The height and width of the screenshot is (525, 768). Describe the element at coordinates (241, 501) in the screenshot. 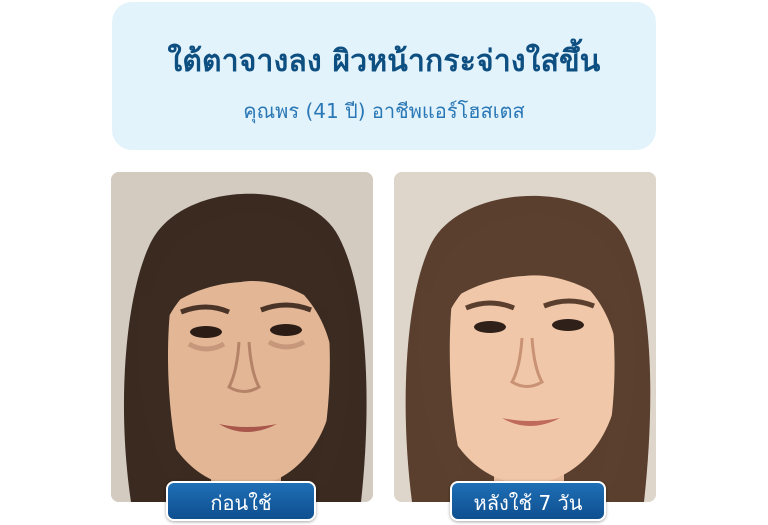

I see `before-label: ก่อนใช้` at that location.